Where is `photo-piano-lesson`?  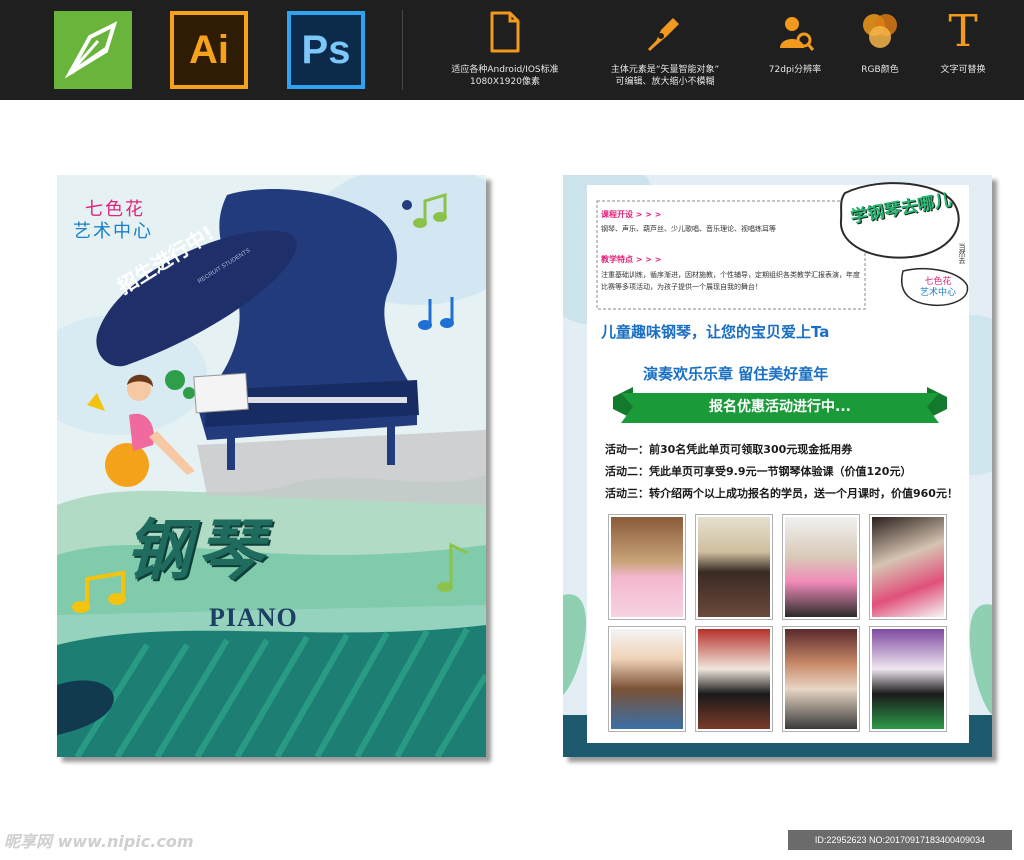 photo-piano-lesson is located at coordinates (734, 567).